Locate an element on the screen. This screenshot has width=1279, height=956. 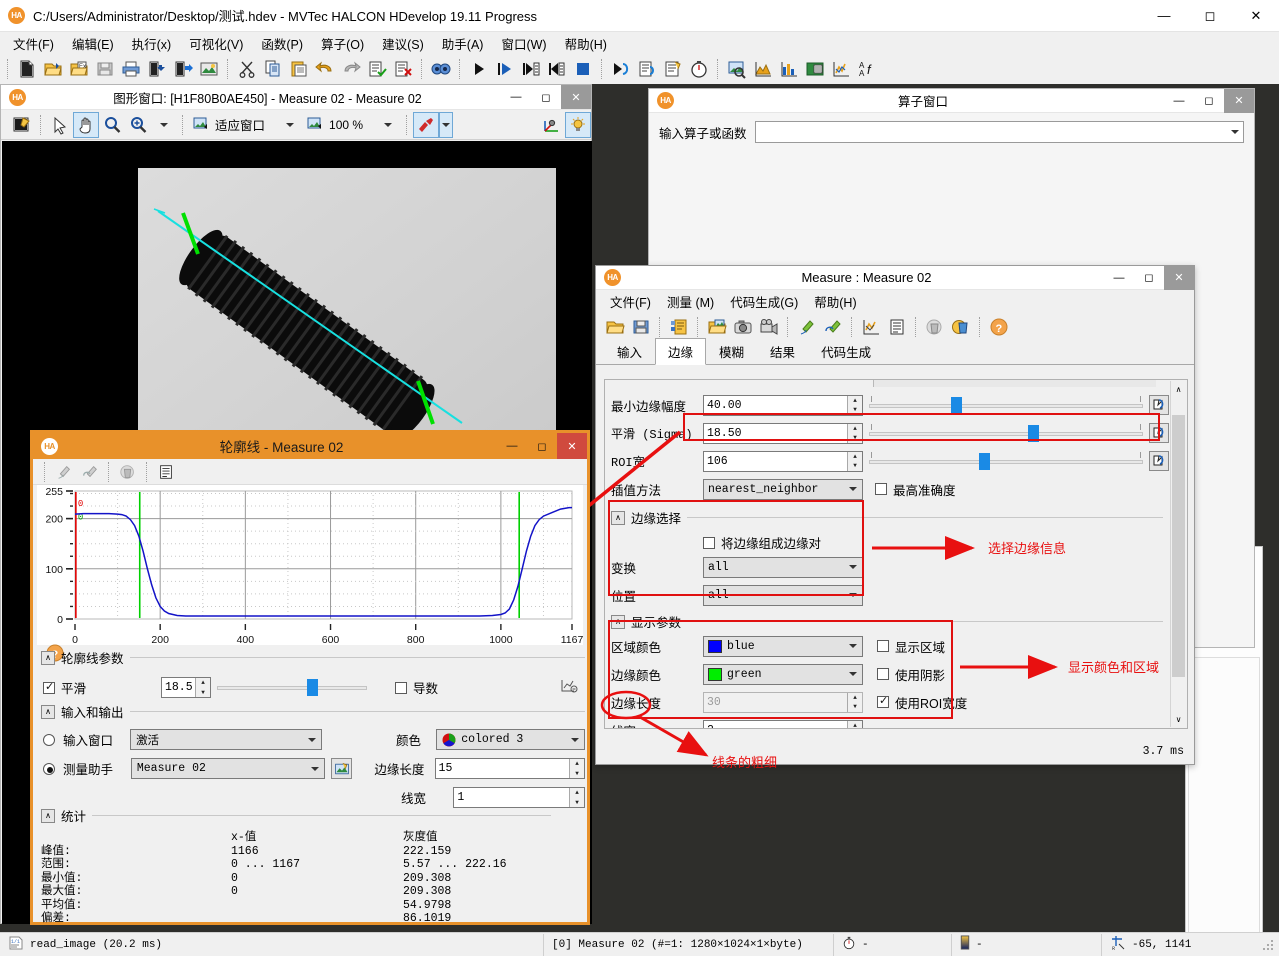
marker-rotate-icon is located at coordinates (833, 327).